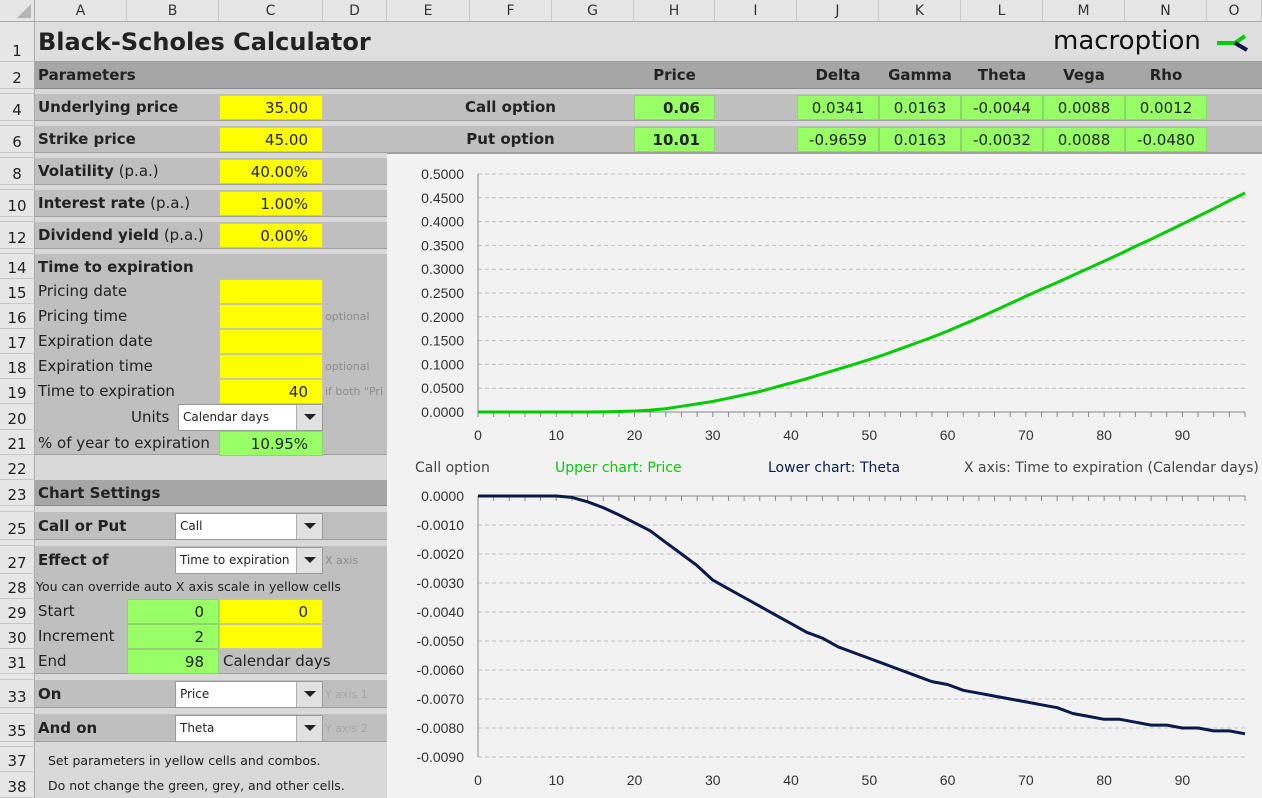 The image size is (1262, 798). What do you see at coordinates (441, 670) in the screenshot?
I see `y-tick-label: -0.0060` at bounding box center [441, 670].